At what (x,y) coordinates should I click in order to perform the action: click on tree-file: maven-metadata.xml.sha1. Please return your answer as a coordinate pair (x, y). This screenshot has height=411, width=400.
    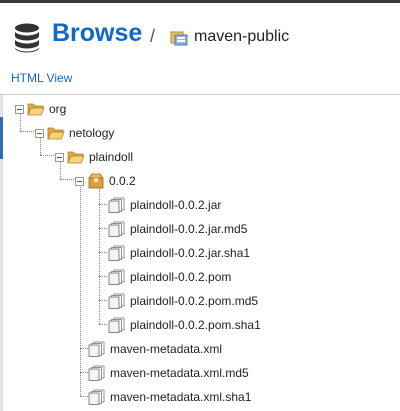
    Looking at the image, I should click on (169, 397).